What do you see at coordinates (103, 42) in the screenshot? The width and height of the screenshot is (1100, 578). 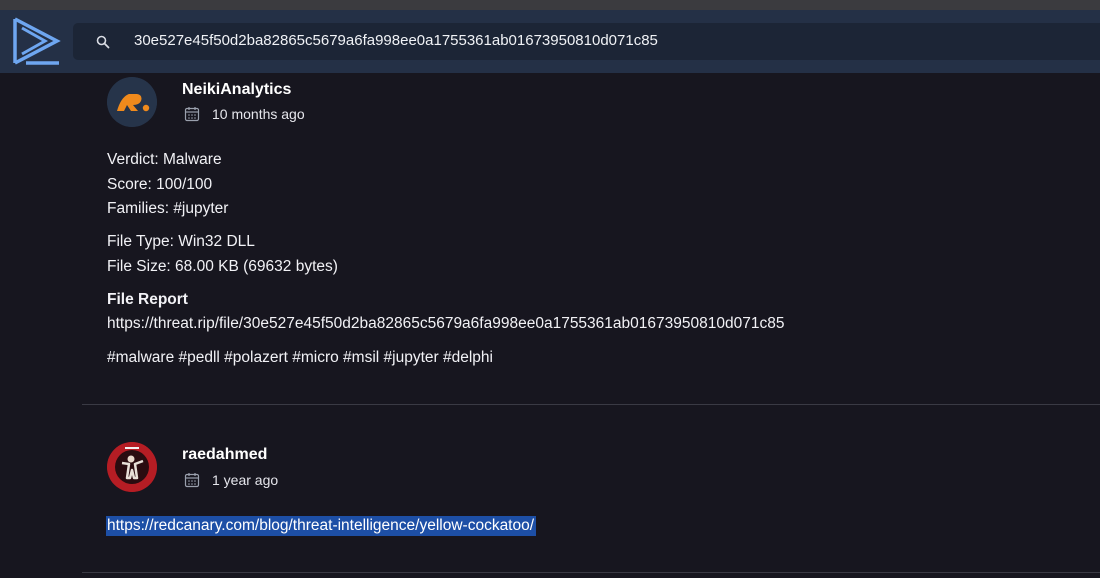 I see `search-icon` at bounding box center [103, 42].